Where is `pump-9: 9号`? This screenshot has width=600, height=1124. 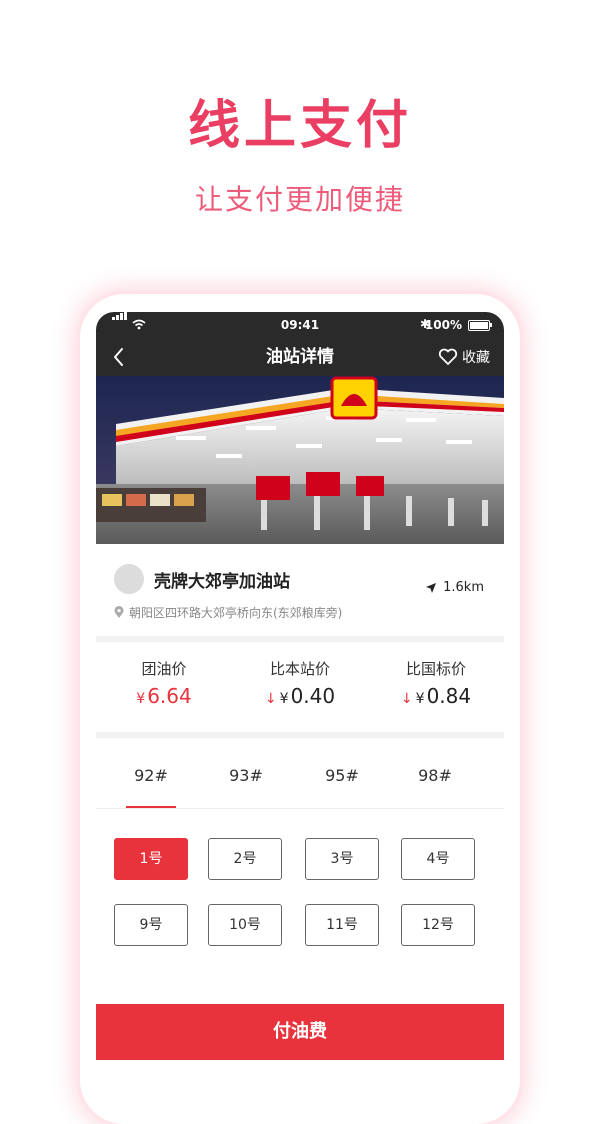
pump-9: 9号 is located at coordinates (151, 925).